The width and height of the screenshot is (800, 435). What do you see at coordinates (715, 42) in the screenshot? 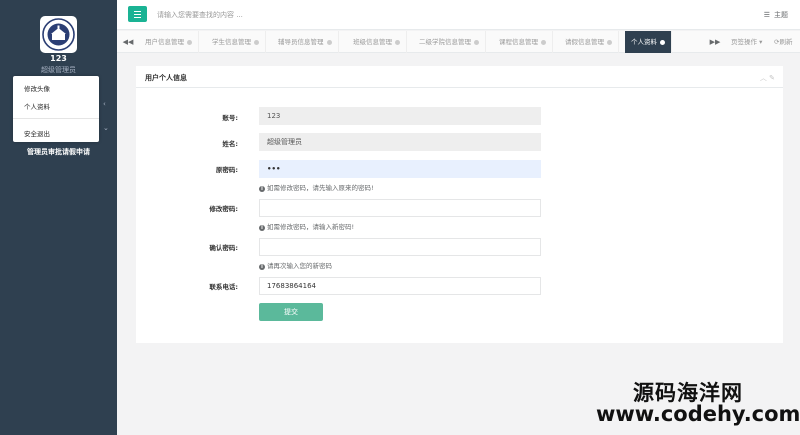
I see `tabs-next-icon: ▶▶` at bounding box center [715, 42].